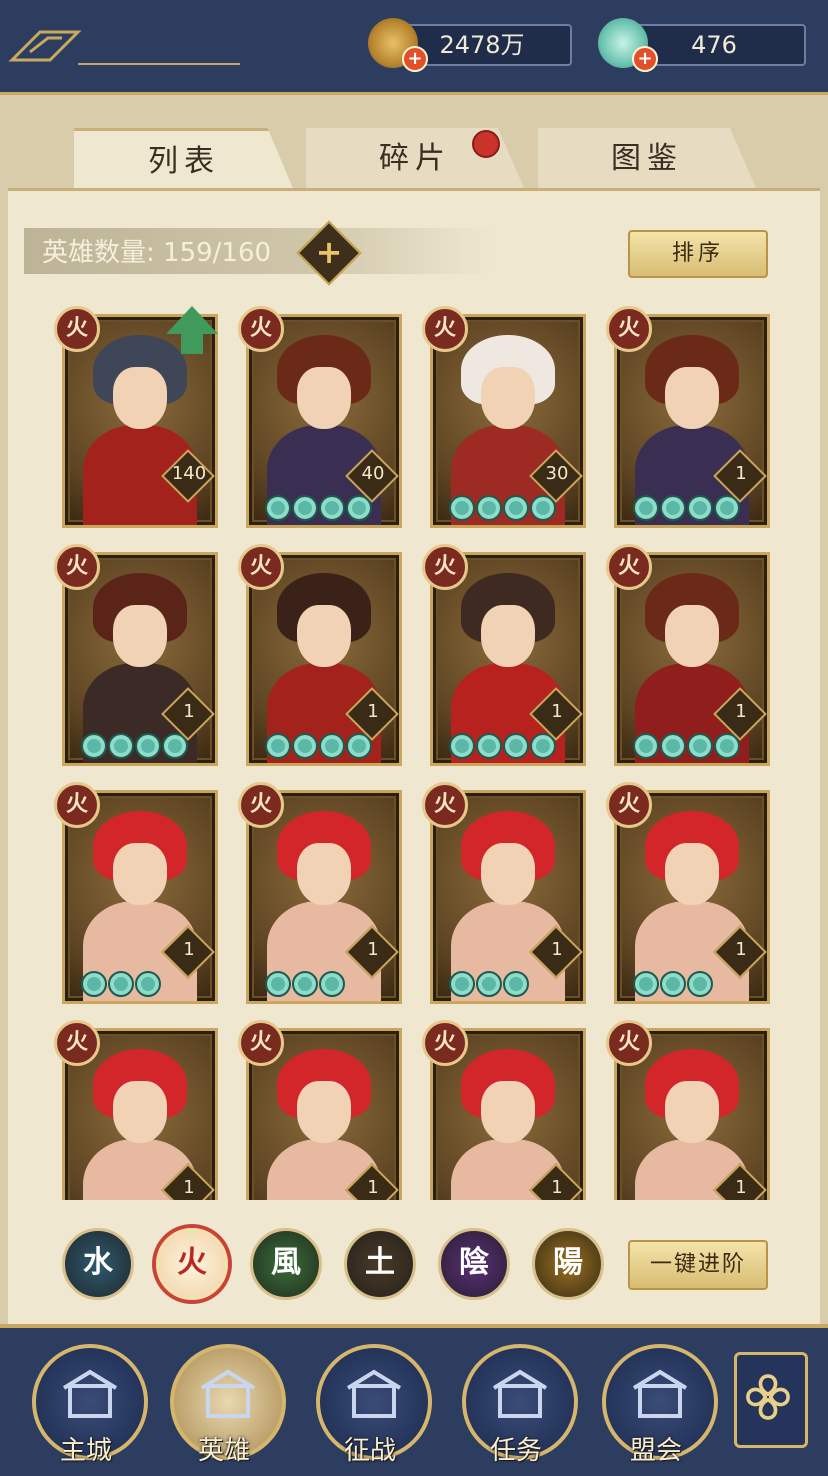  I want to click on hero-count-banner: 英雄数量: 159/160, so click(259, 251).